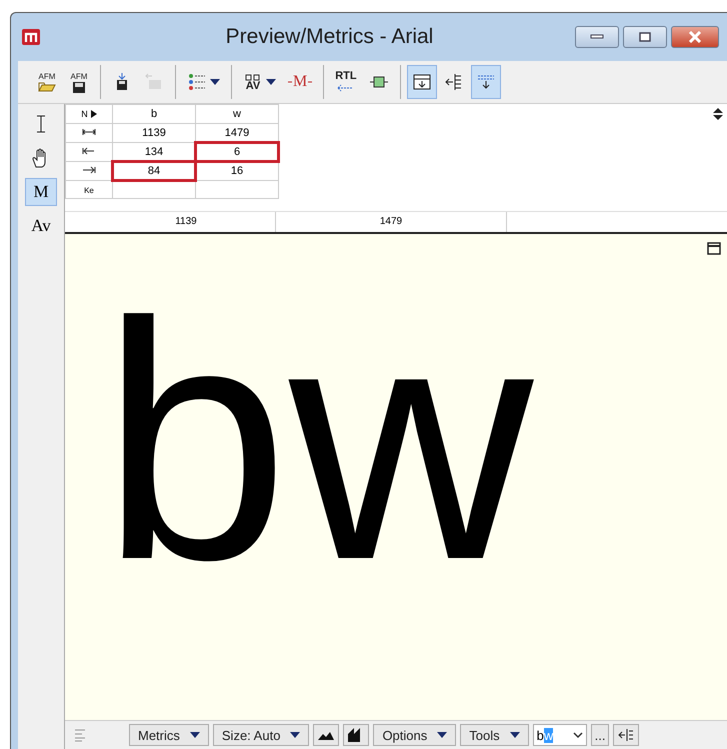  I want to click on toolbar-button: M, so click(300, 82).